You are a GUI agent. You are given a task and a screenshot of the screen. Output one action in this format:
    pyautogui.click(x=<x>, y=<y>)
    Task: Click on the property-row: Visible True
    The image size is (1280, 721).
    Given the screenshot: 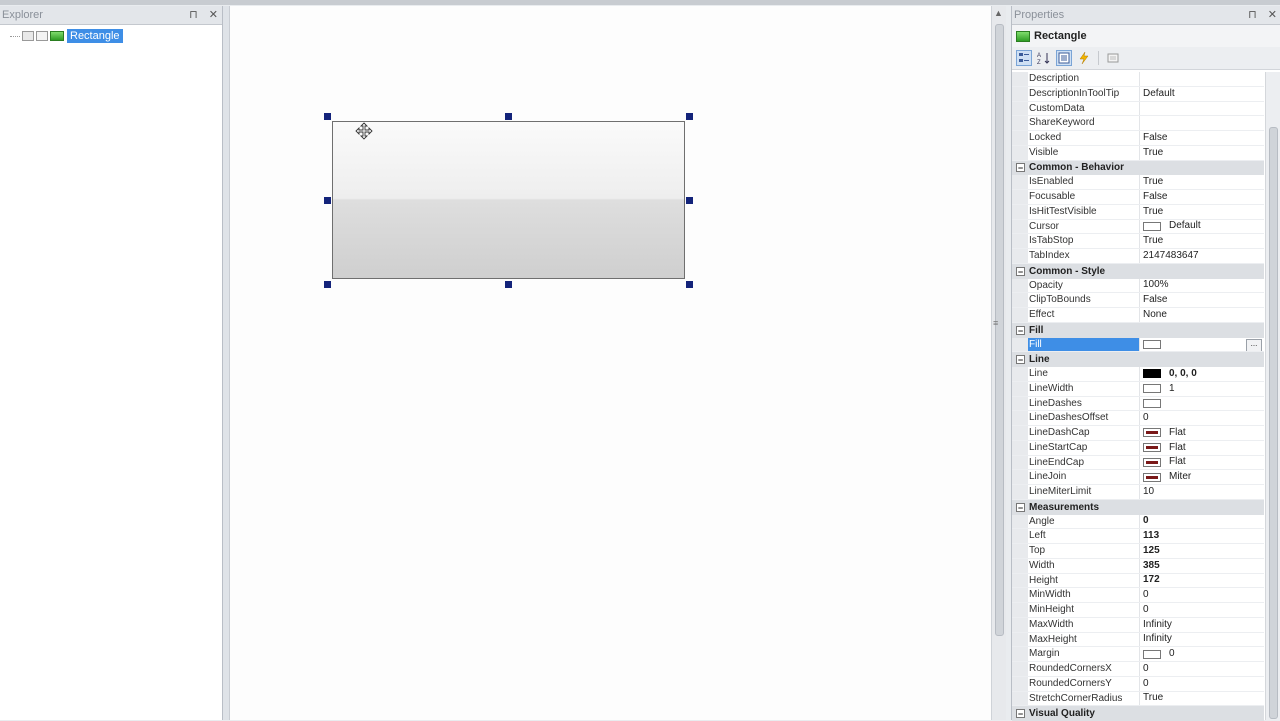 What is the action you would take?
    pyautogui.click(x=1138, y=153)
    